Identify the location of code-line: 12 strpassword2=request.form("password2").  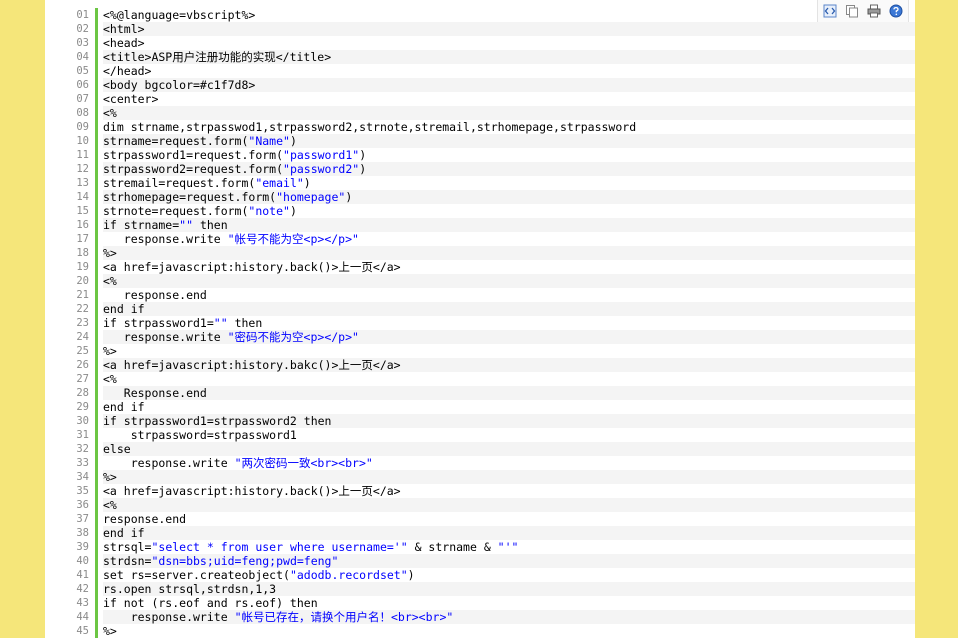
(480, 169).